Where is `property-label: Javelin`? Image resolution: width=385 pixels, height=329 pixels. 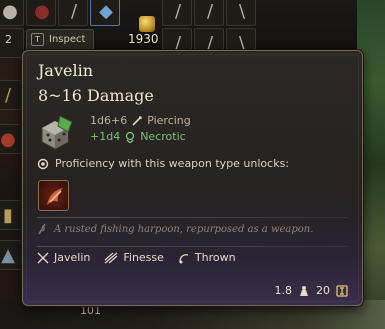 property-label: Javelin is located at coordinates (72, 257).